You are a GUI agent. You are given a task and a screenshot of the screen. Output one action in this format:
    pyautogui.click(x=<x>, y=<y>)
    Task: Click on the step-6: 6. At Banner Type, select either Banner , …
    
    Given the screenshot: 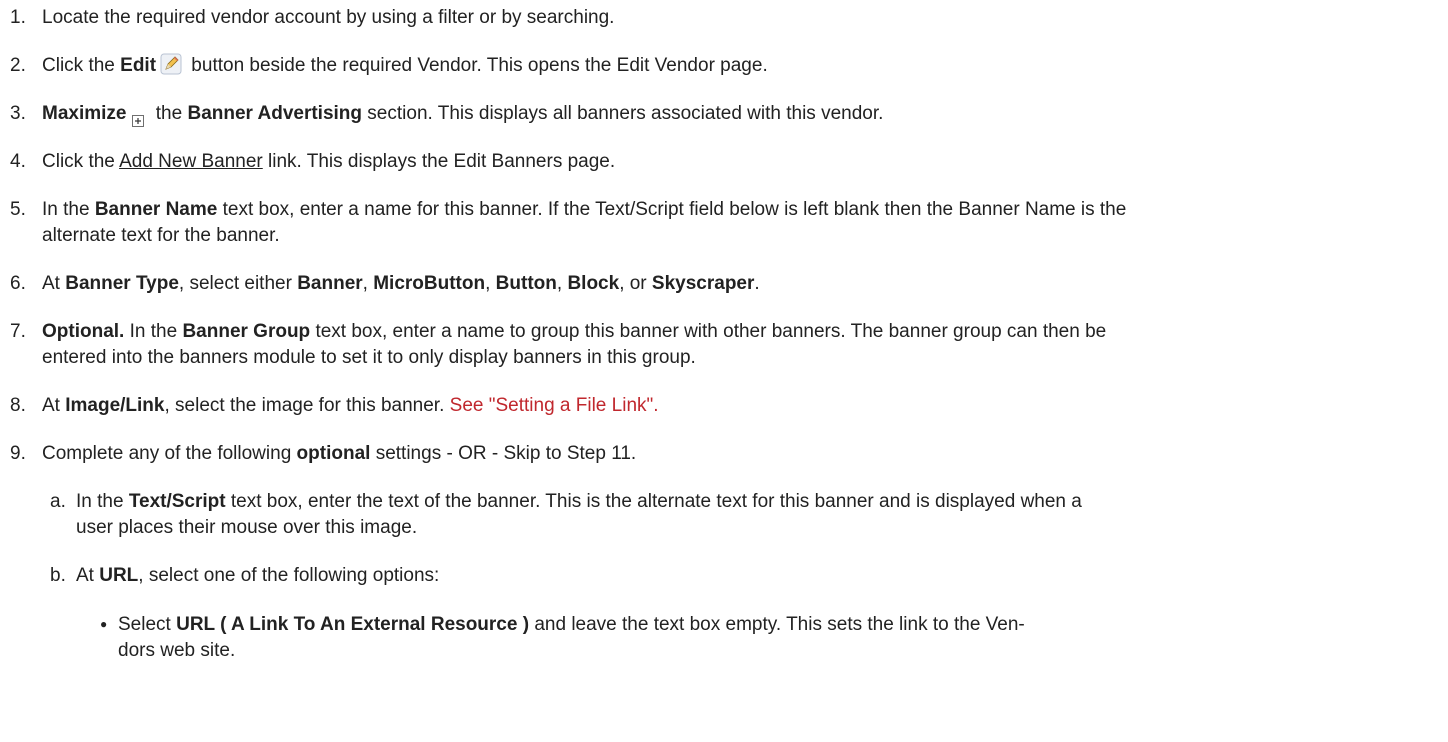 What is the action you would take?
    pyautogui.click(x=719, y=284)
    